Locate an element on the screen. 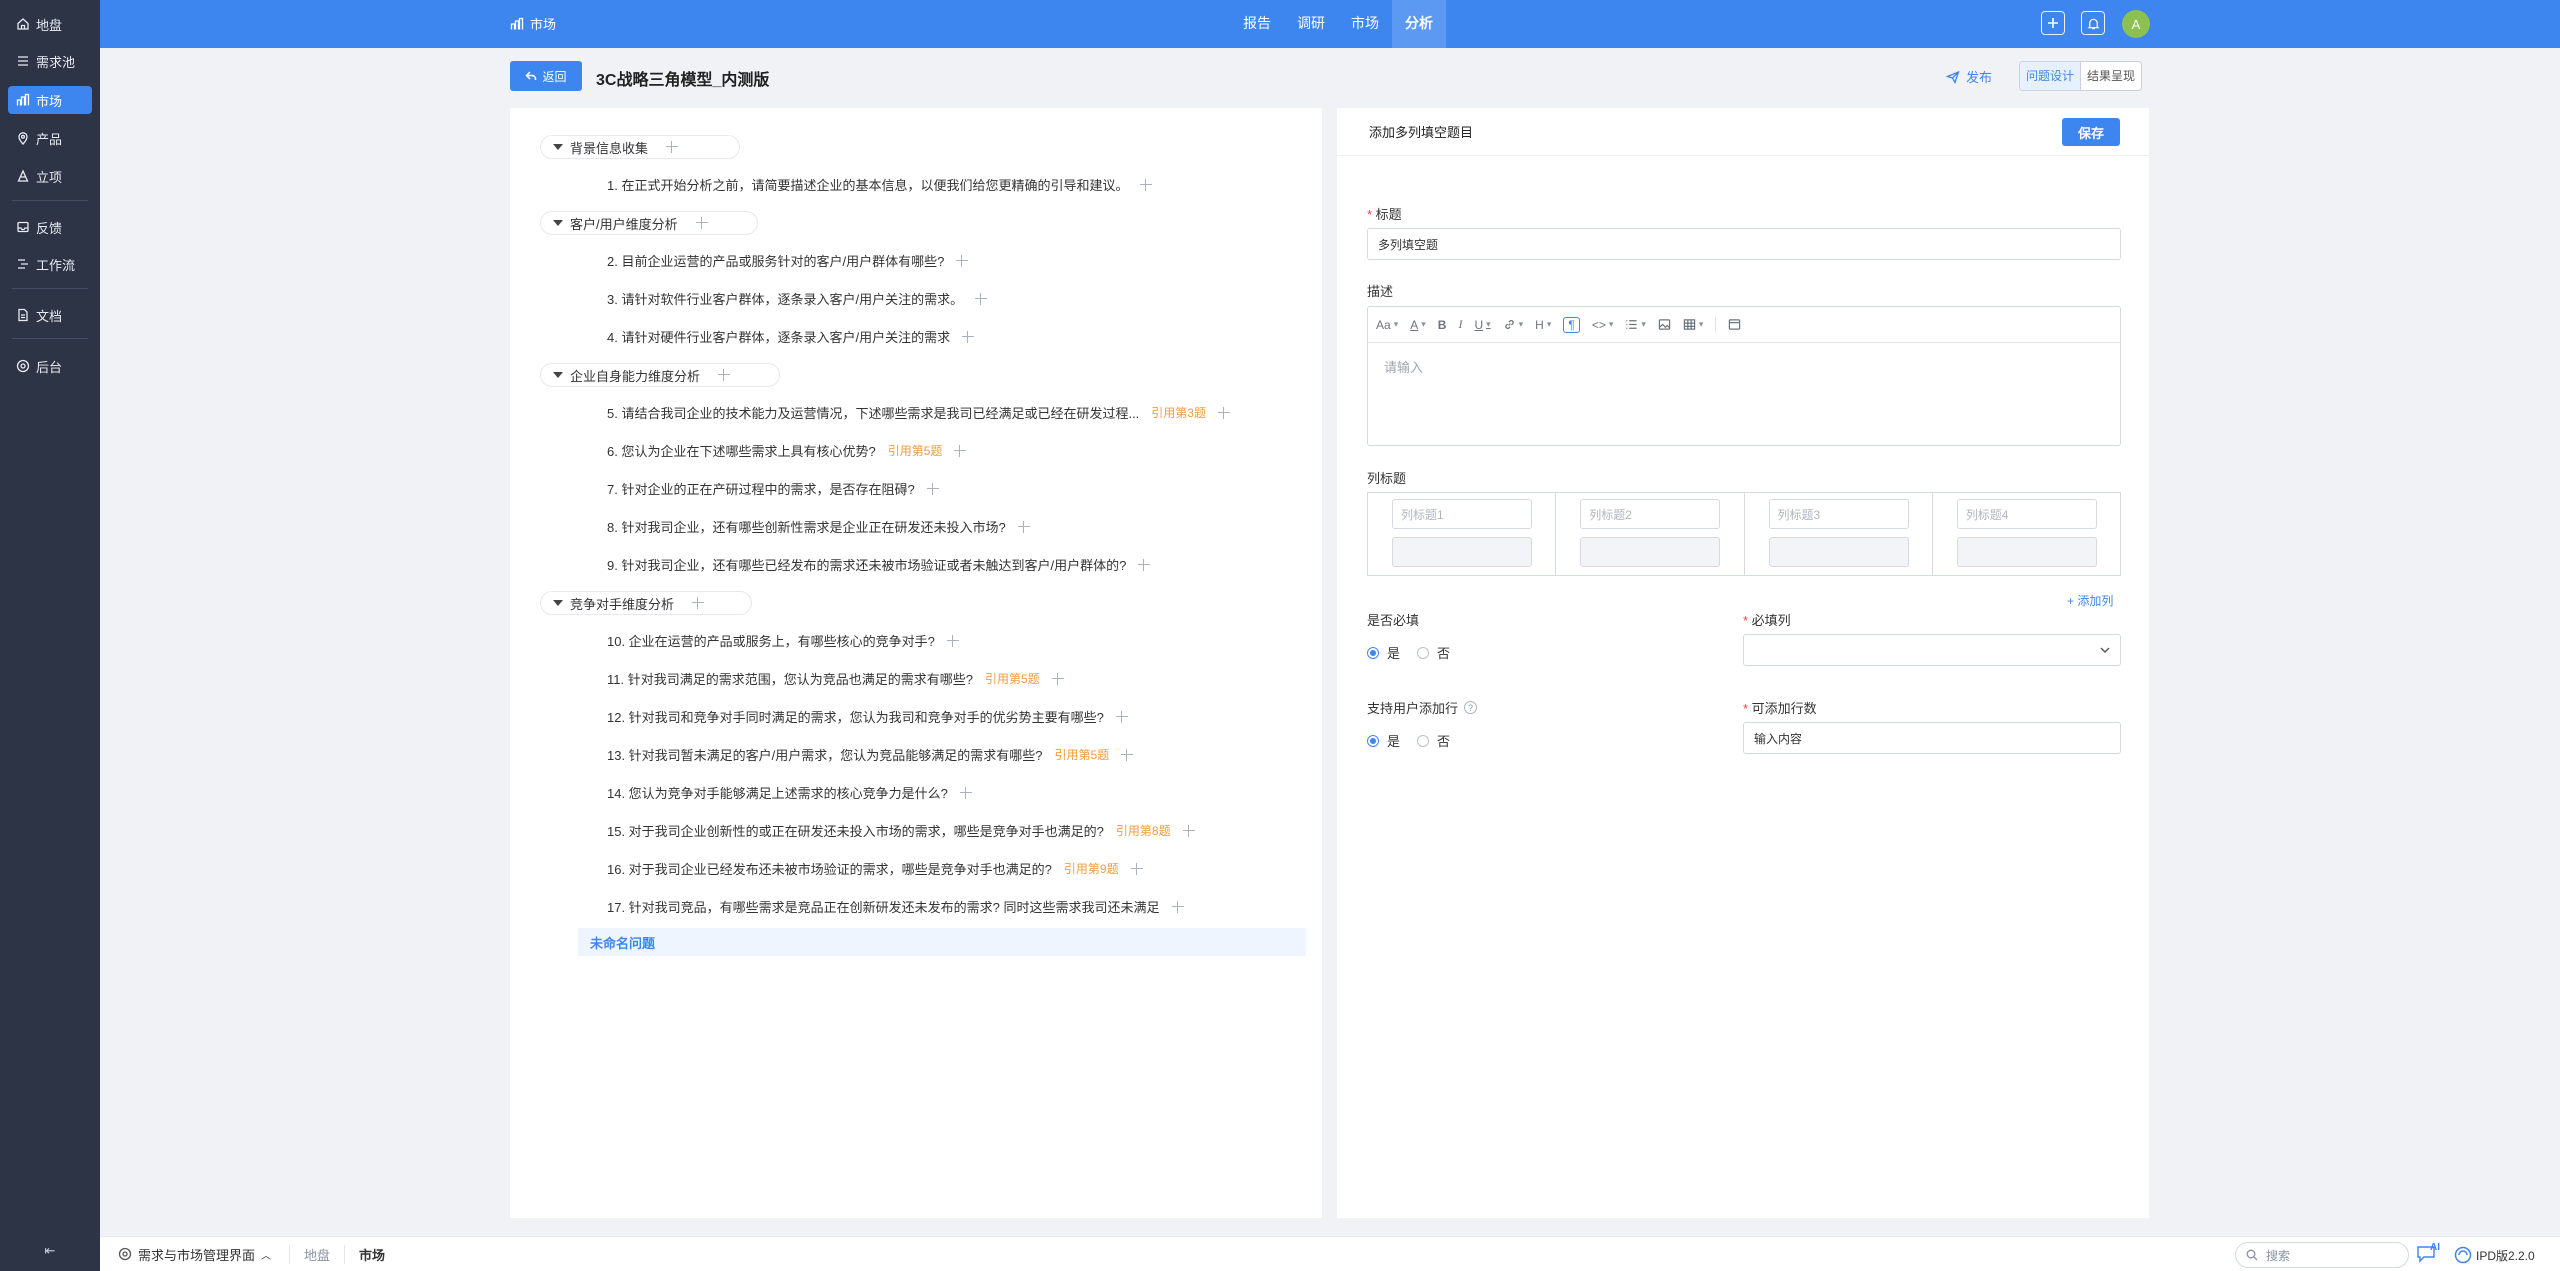 Image resolution: width=2560 pixels, height=1271 pixels. unnamed-question-item: 未命名问题 is located at coordinates (942, 942).